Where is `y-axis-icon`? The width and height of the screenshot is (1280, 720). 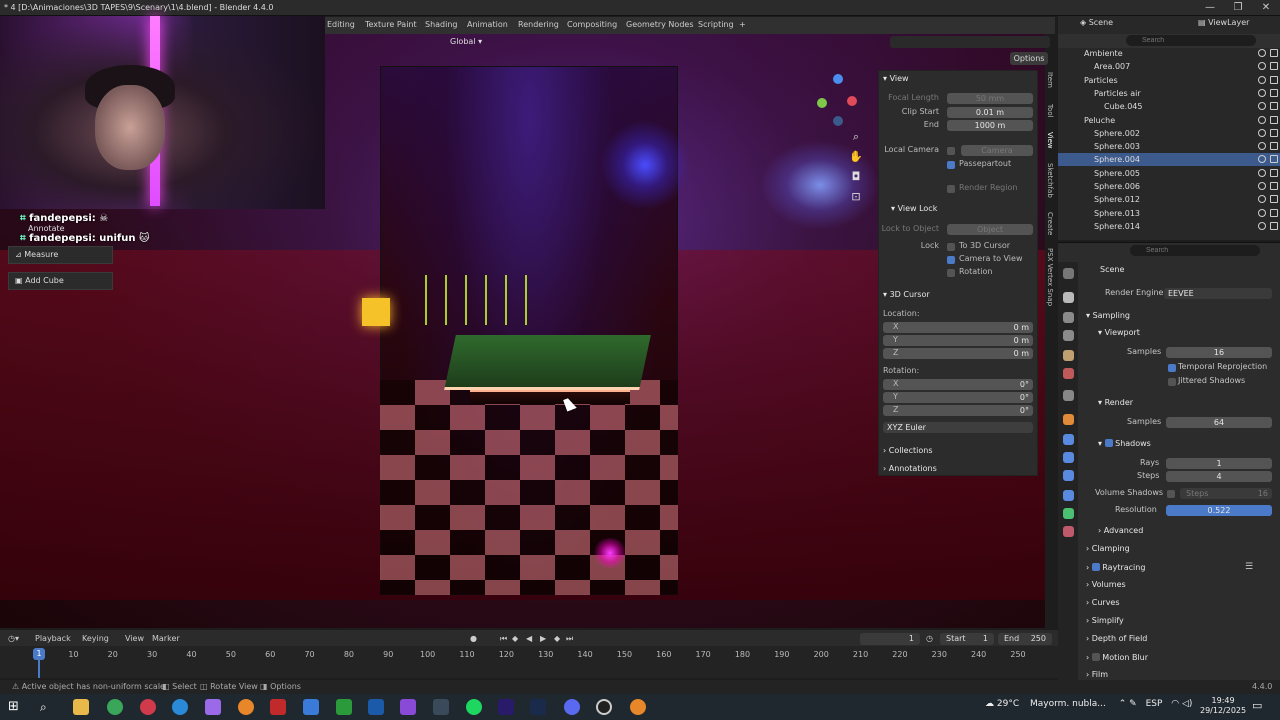
y-axis-icon is located at coordinates (822, 103).